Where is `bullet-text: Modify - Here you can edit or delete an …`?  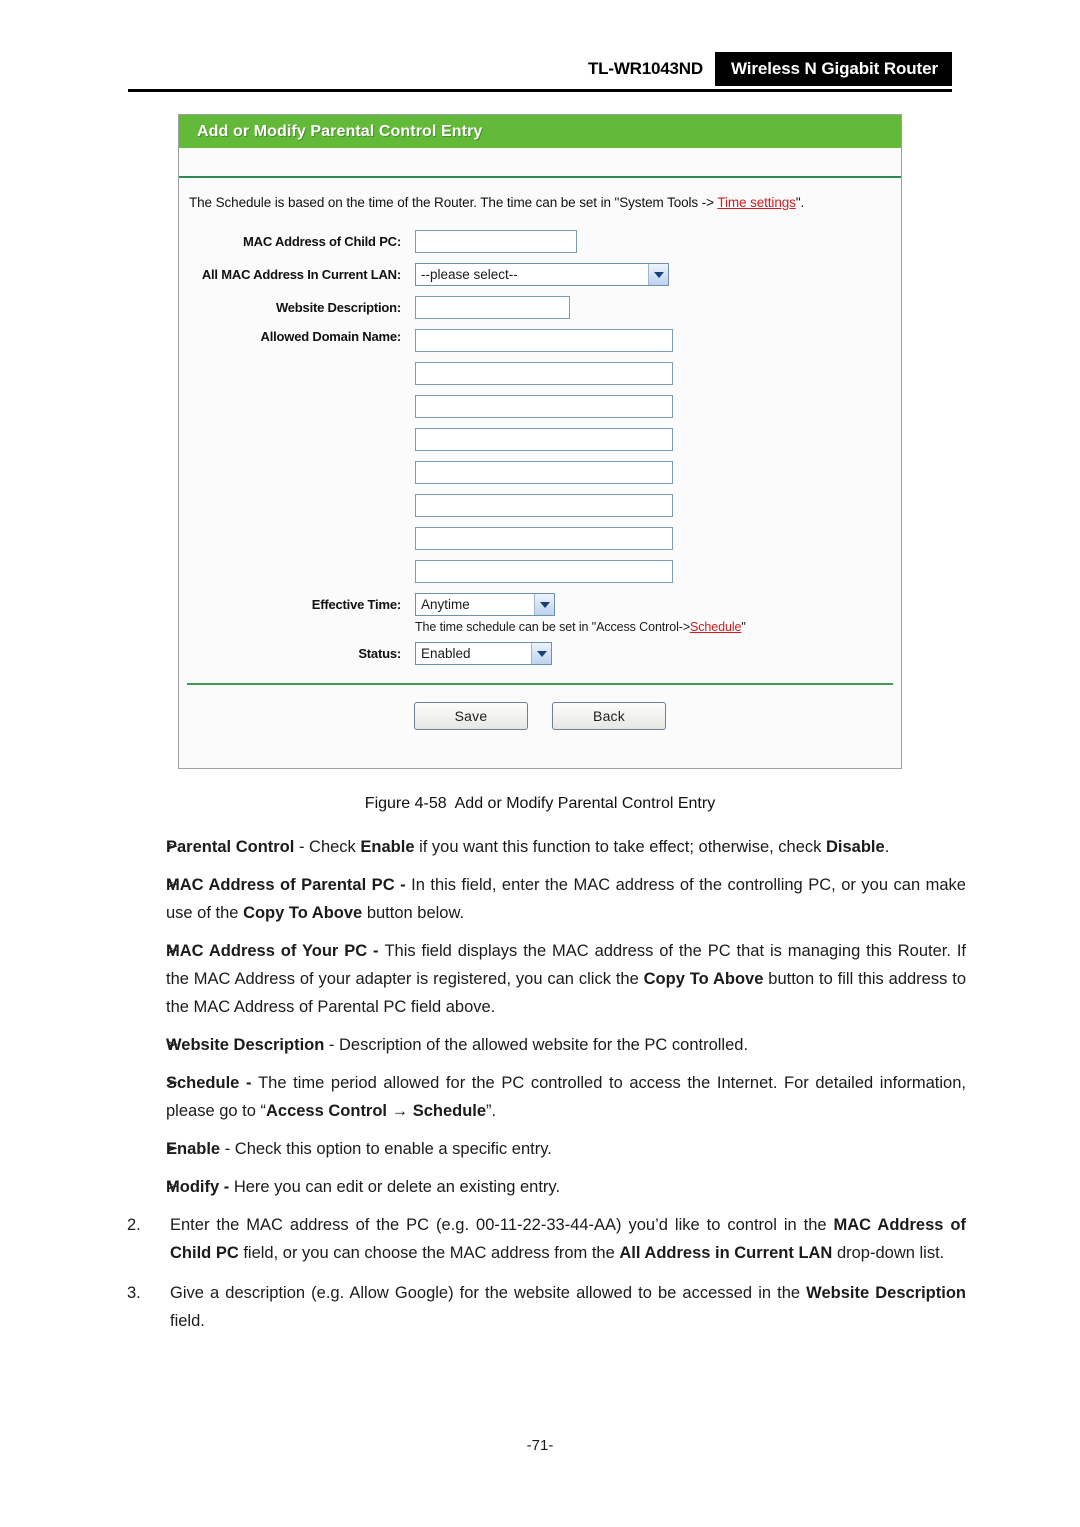
bullet-text: Modify - Here you can edit or delete an … is located at coordinates (363, 1187).